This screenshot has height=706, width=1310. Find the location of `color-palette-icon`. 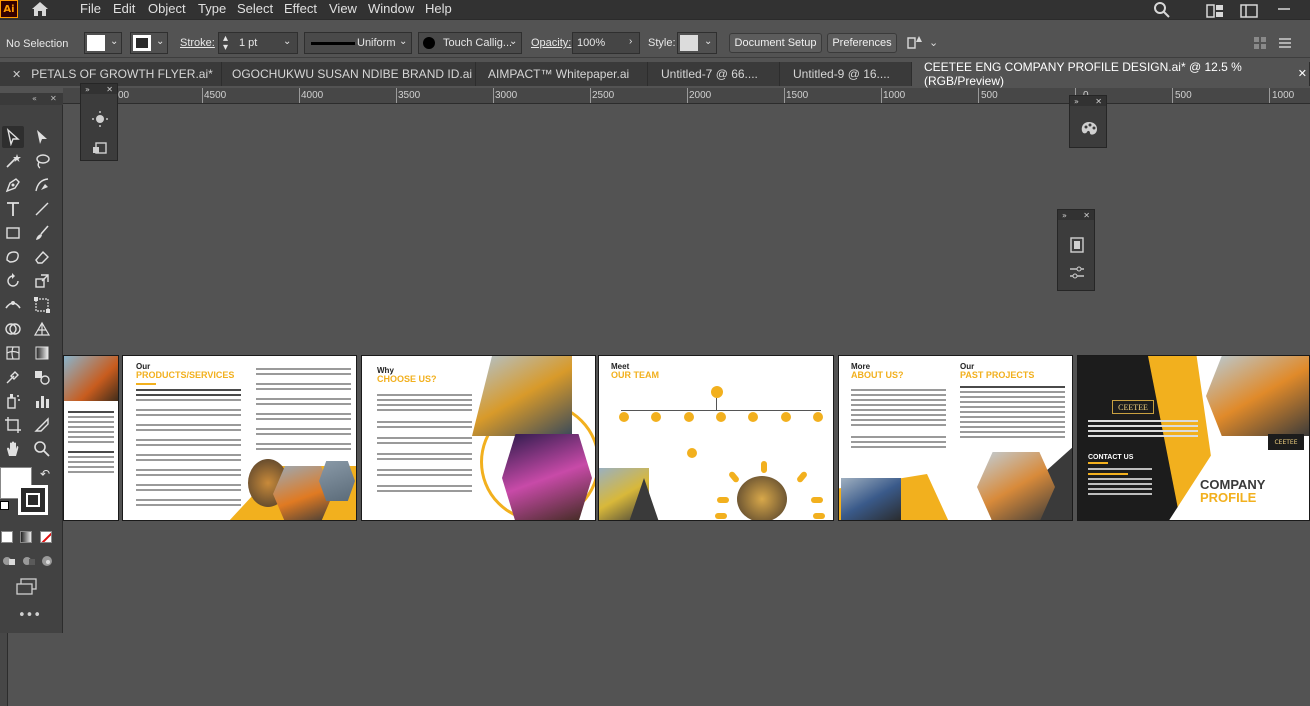

color-palette-icon is located at coordinates (1089, 129).